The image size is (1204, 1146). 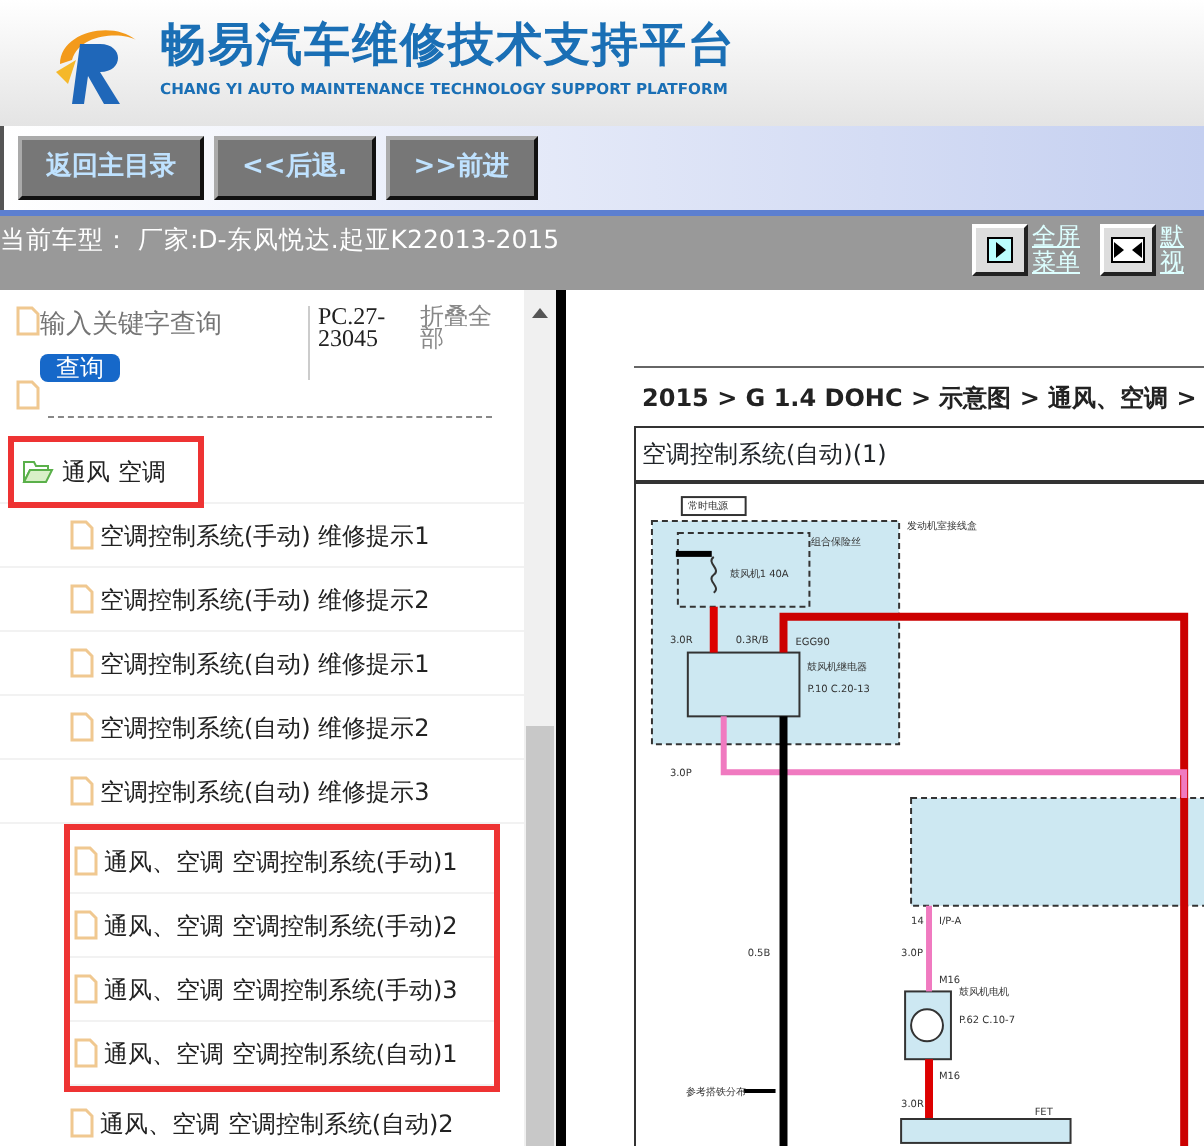 I want to click on tree-item: 空调控制系统(自动) 维修提示3, so click(x=265, y=791).